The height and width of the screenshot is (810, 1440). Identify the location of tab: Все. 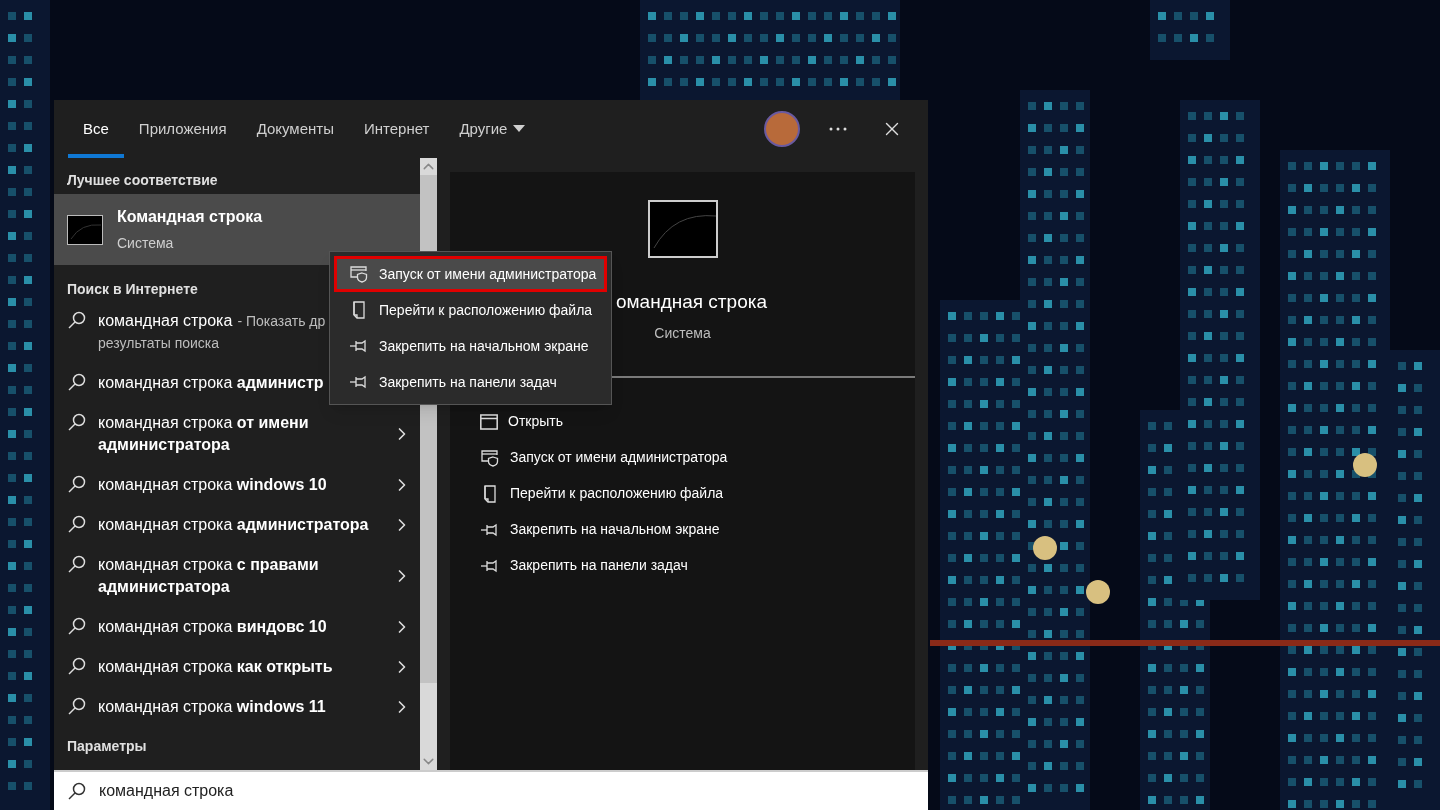
(96, 129).